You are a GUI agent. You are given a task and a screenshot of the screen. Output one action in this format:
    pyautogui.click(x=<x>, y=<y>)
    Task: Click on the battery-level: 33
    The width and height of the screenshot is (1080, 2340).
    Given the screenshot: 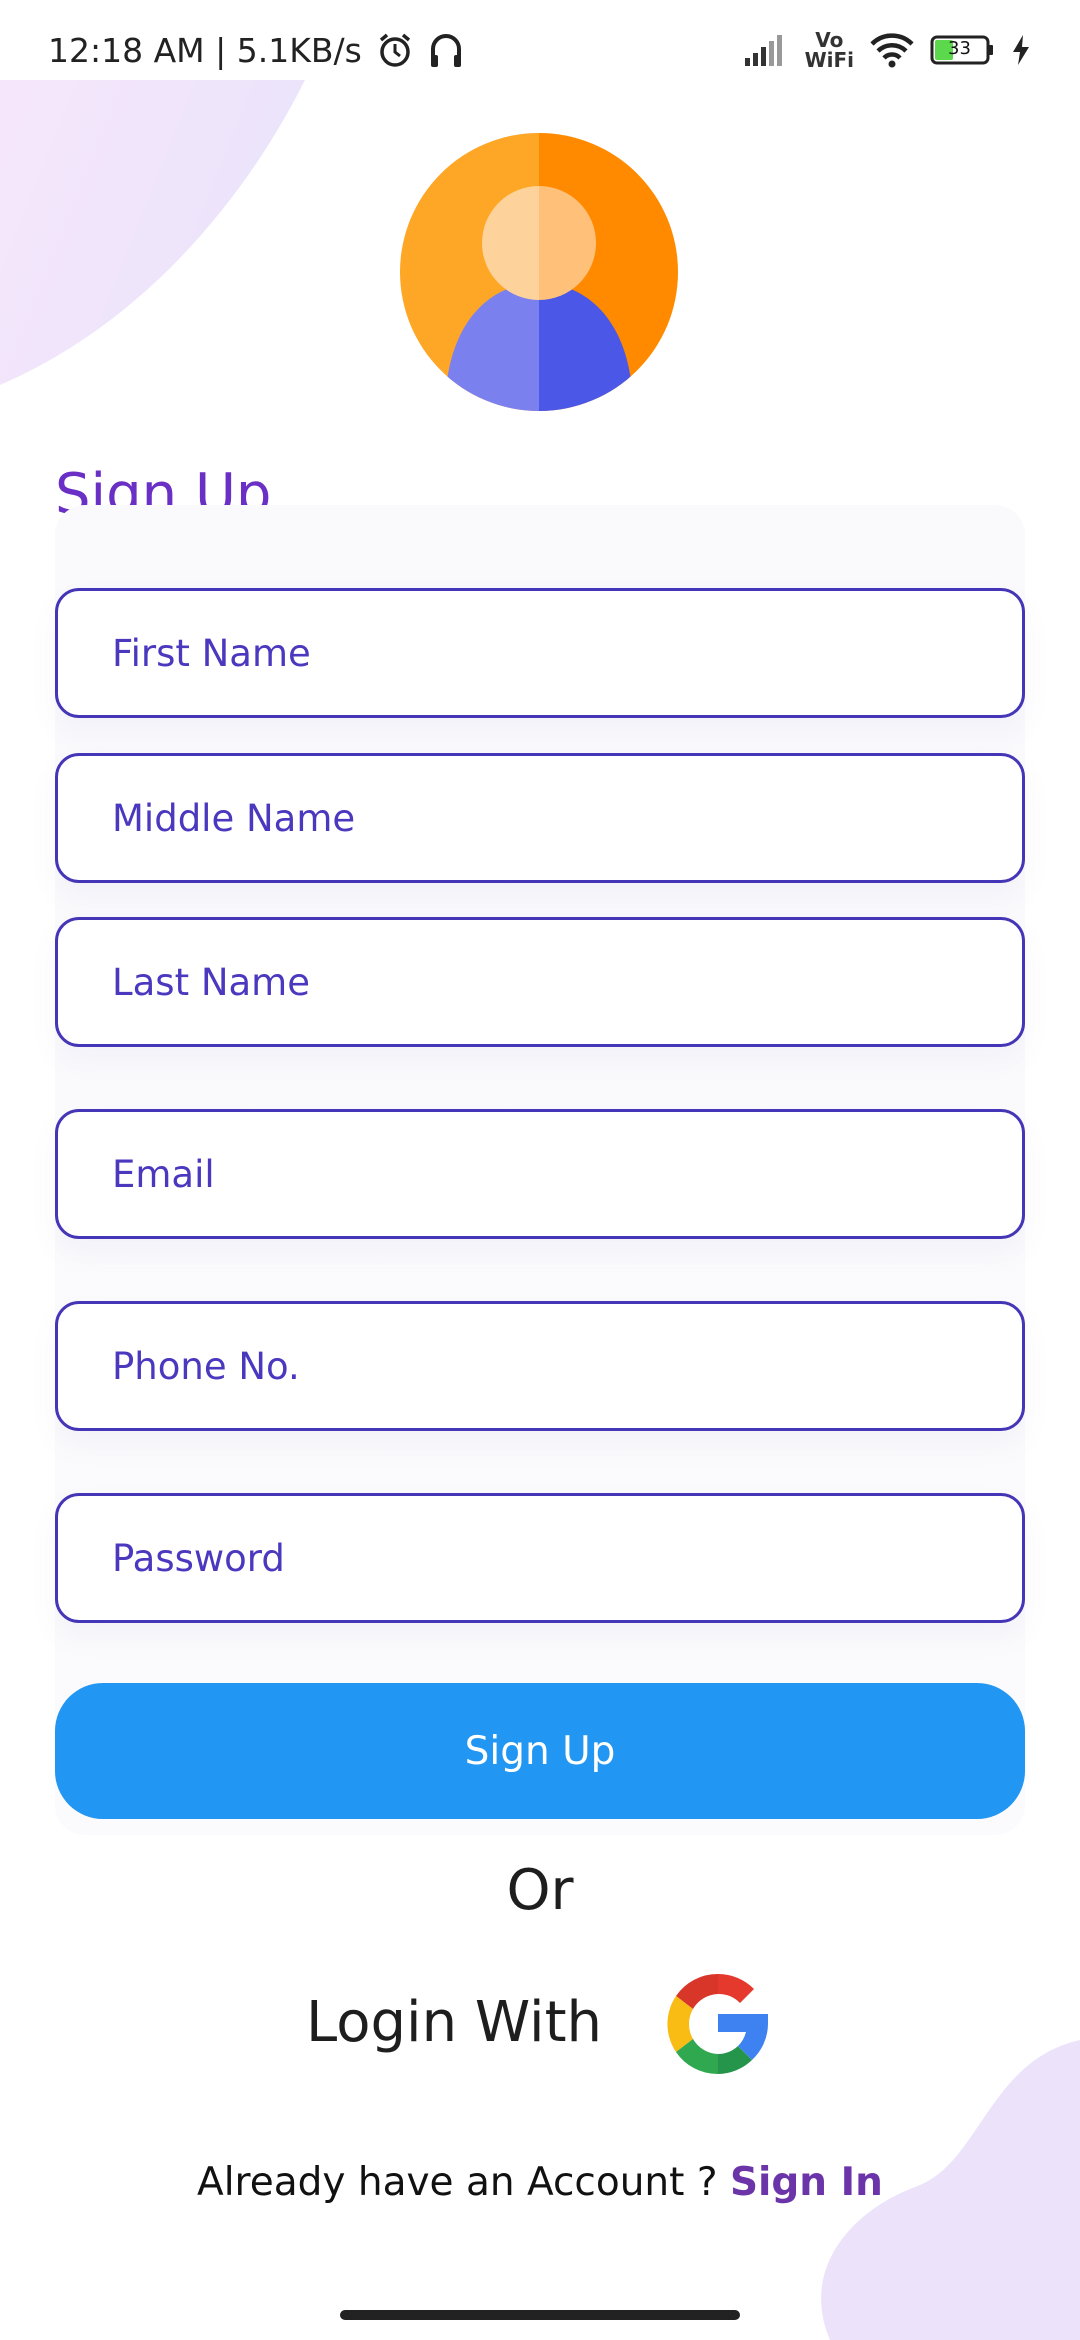 What is the action you would take?
    pyautogui.click(x=959, y=48)
    